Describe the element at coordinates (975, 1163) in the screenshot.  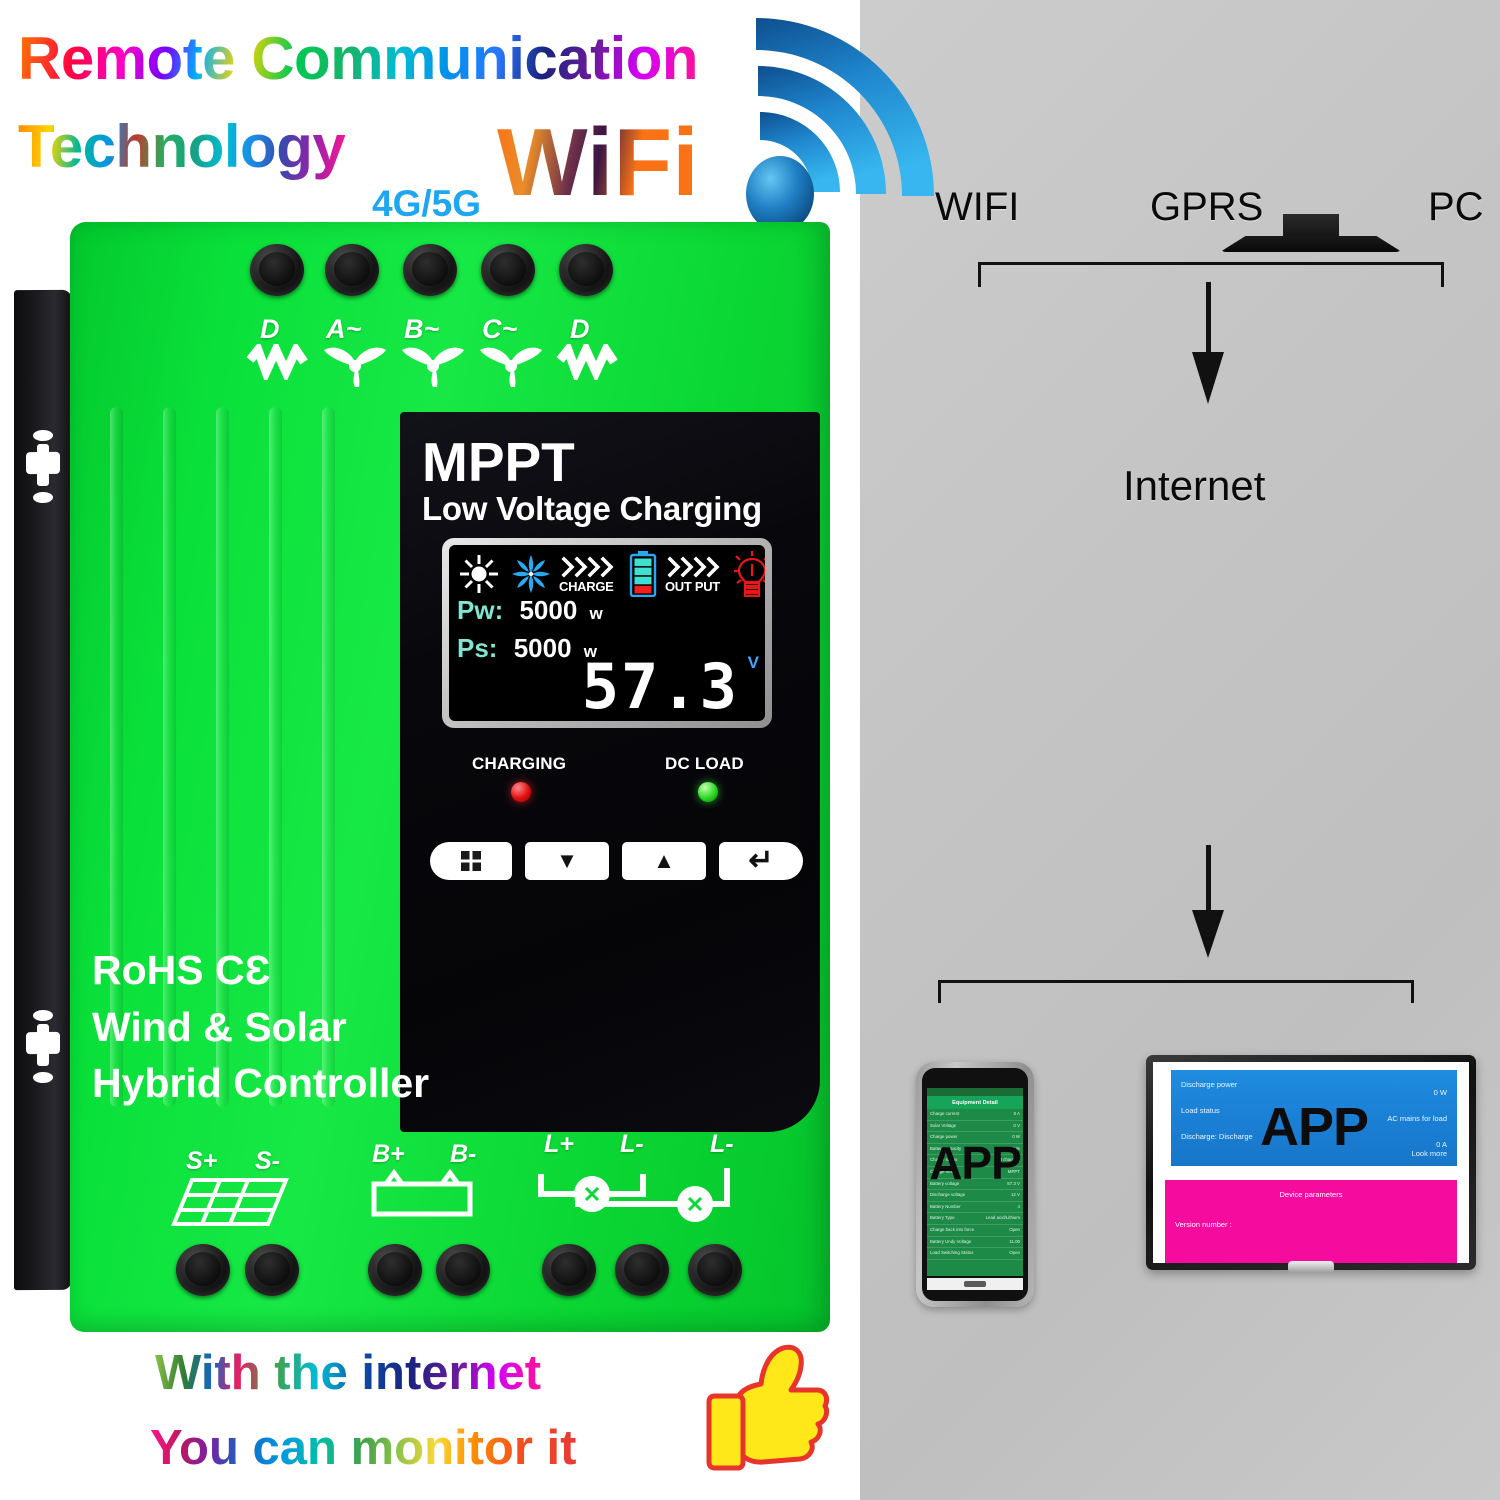
I see `phone-app-watermark: APP` at that location.